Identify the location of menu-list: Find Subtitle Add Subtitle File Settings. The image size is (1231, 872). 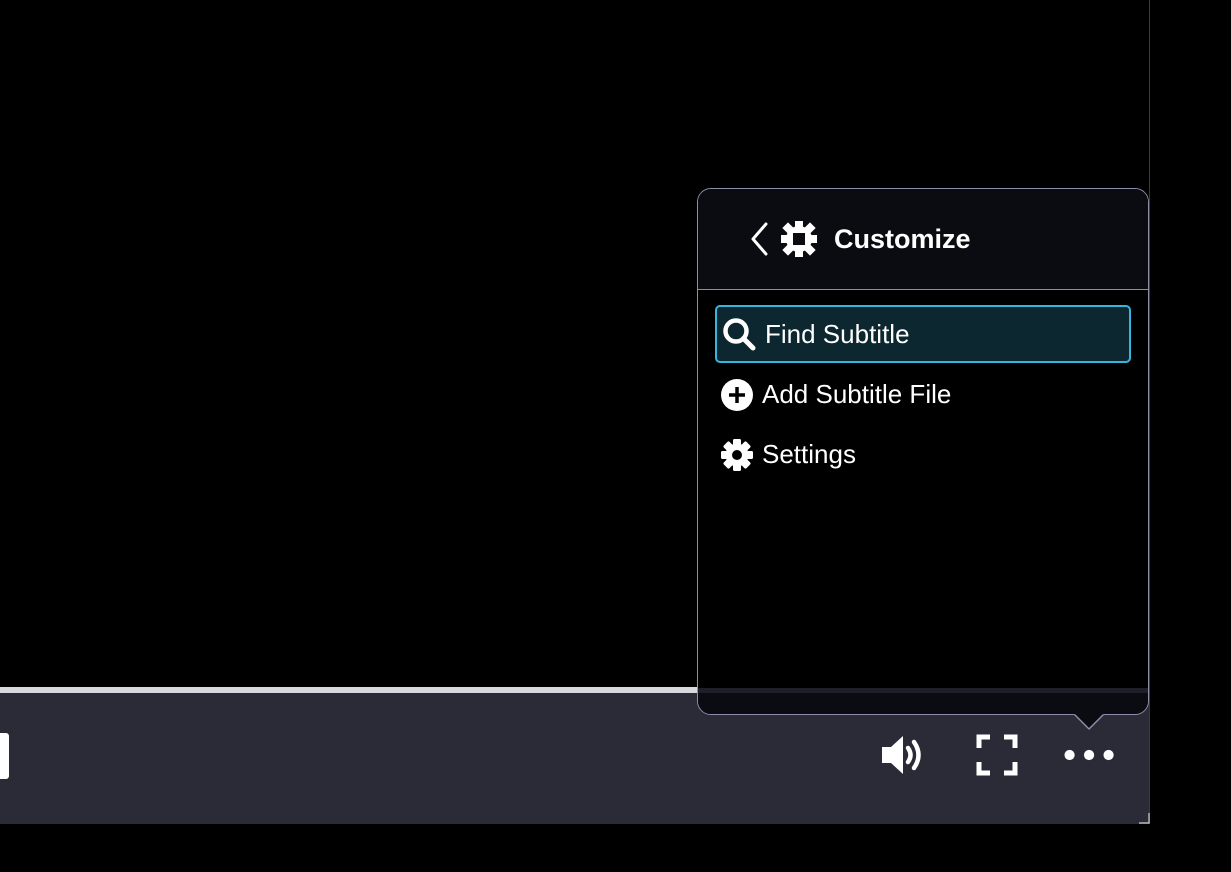
(923, 395).